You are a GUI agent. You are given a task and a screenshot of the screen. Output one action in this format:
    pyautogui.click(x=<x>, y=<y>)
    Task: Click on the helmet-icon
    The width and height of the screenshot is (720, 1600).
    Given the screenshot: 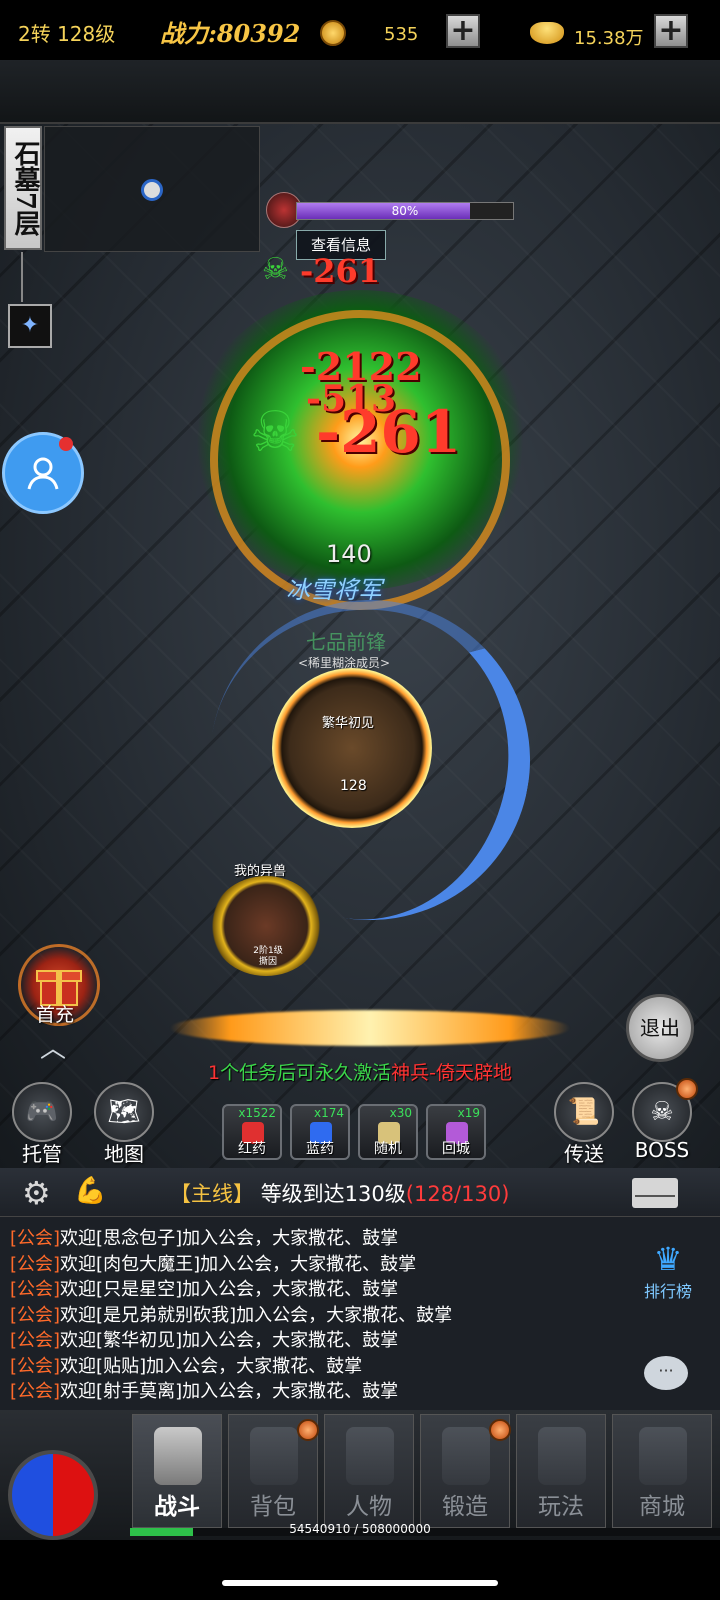 What is the action you would take?
    pyautogui.click(x=370, y=1456)
    